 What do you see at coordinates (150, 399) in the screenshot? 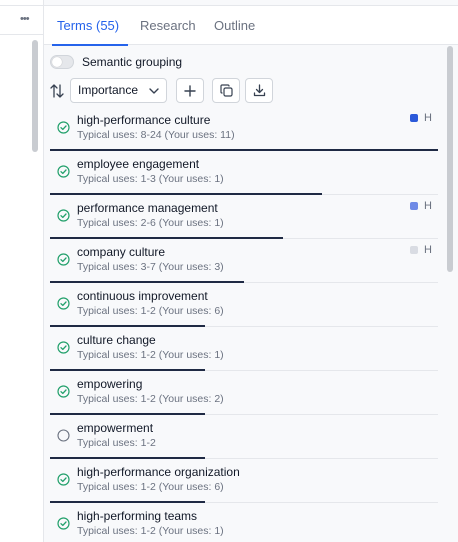
I see `term-uses: Typical uses: 1-2 (Your uses: 2)` at bounding box center [150, 399].